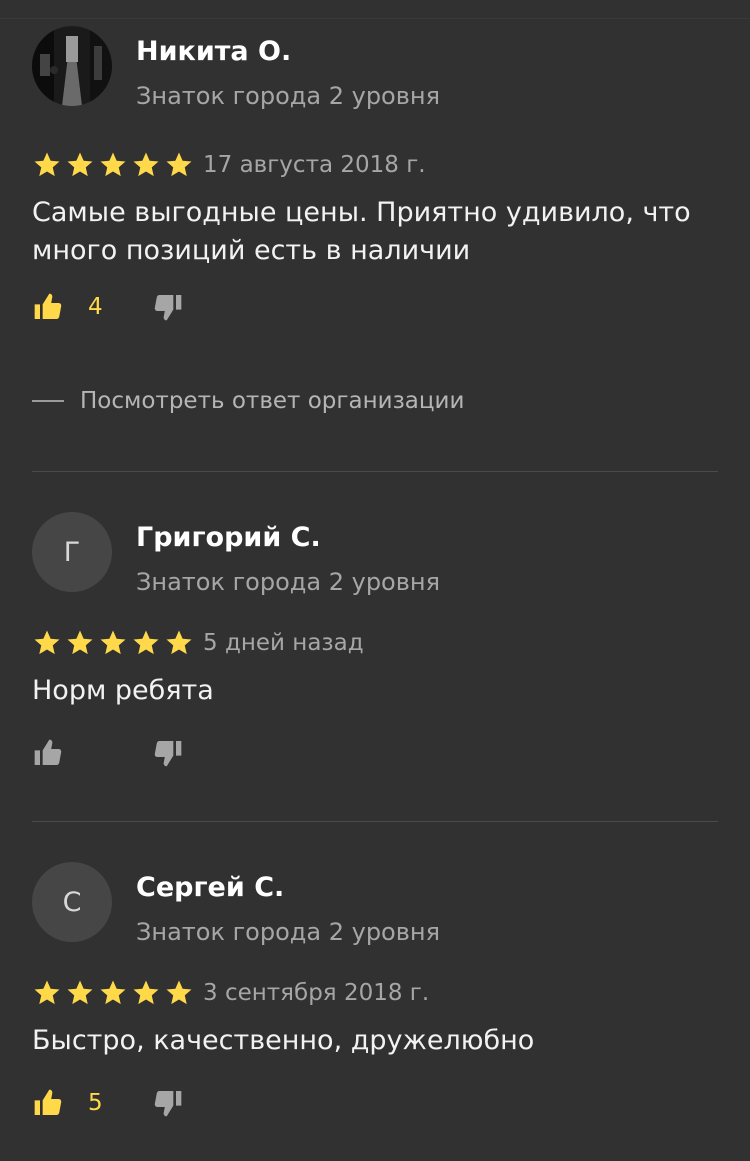 The image size is (750, 1161). What do you see at coordinates (316, 993) in the screenshot?
I see `review-date: 3 сентября 2018 г.` at bounding box center [316, 993].